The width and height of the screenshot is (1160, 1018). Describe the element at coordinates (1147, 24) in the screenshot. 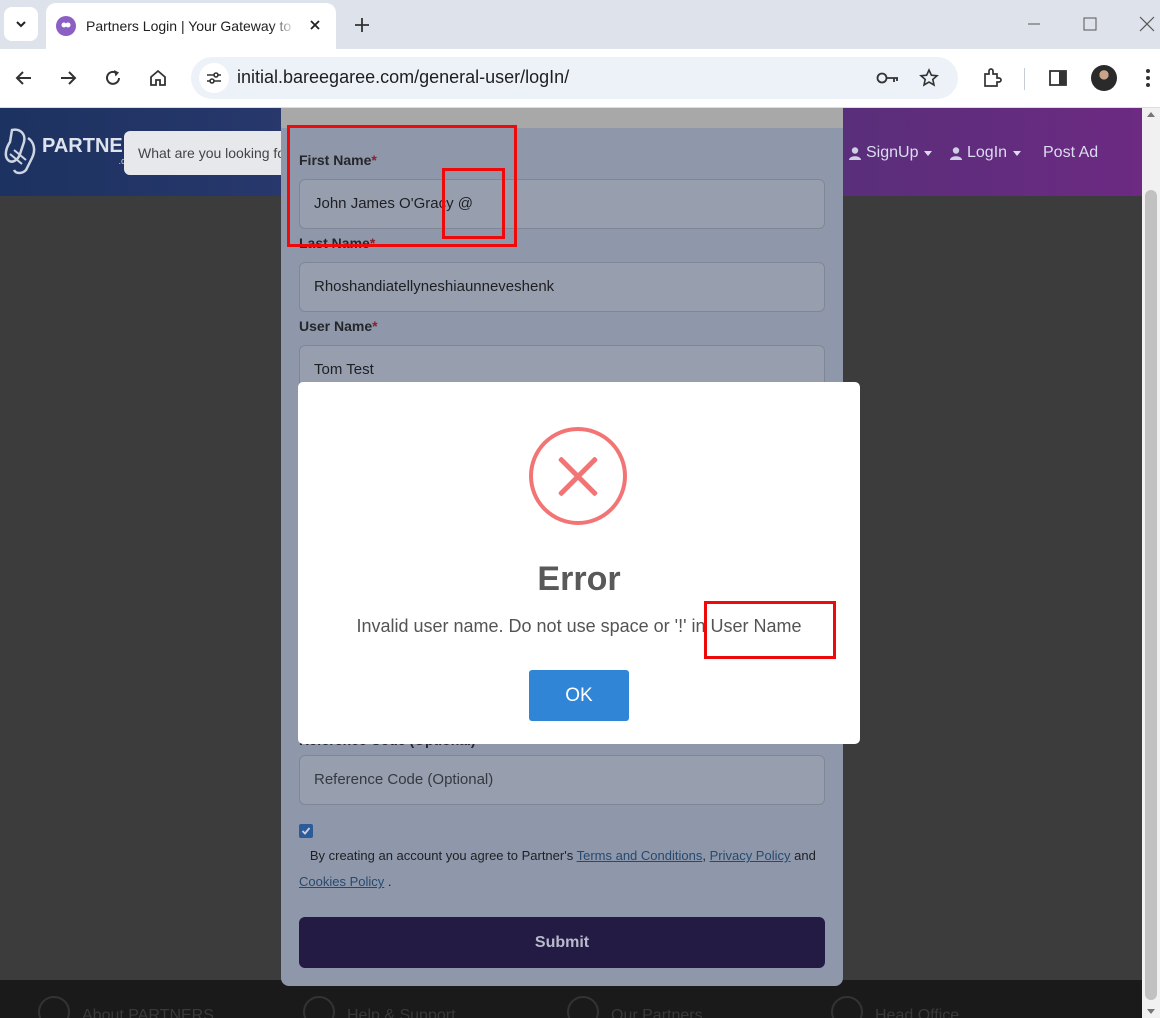

I see `window-close-icon` at that location.